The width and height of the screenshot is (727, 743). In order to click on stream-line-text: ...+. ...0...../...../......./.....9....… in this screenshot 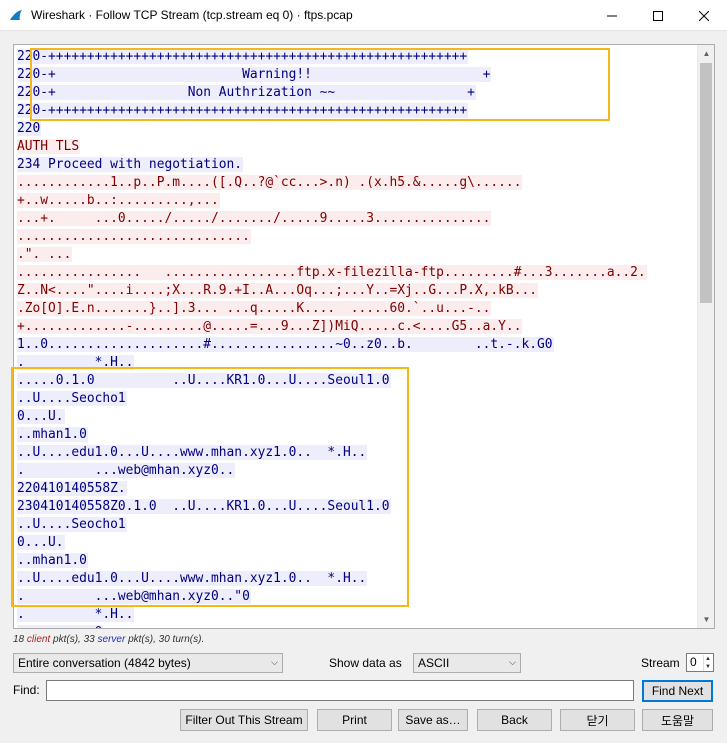, I will do `click(254, 218)`.